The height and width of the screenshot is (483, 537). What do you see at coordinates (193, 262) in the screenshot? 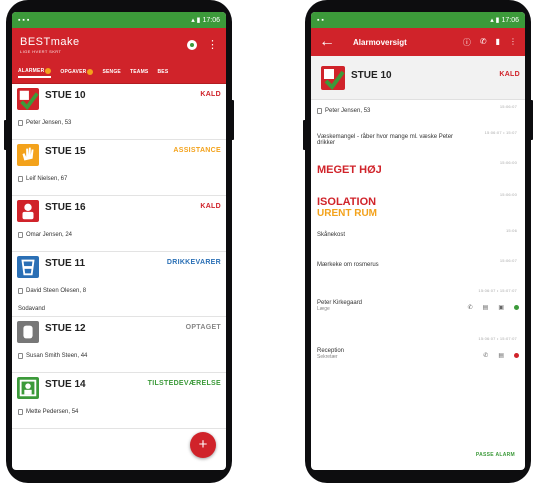
I see `alarm-status: DRIKKEVARER` at bounding box center [193, 262].